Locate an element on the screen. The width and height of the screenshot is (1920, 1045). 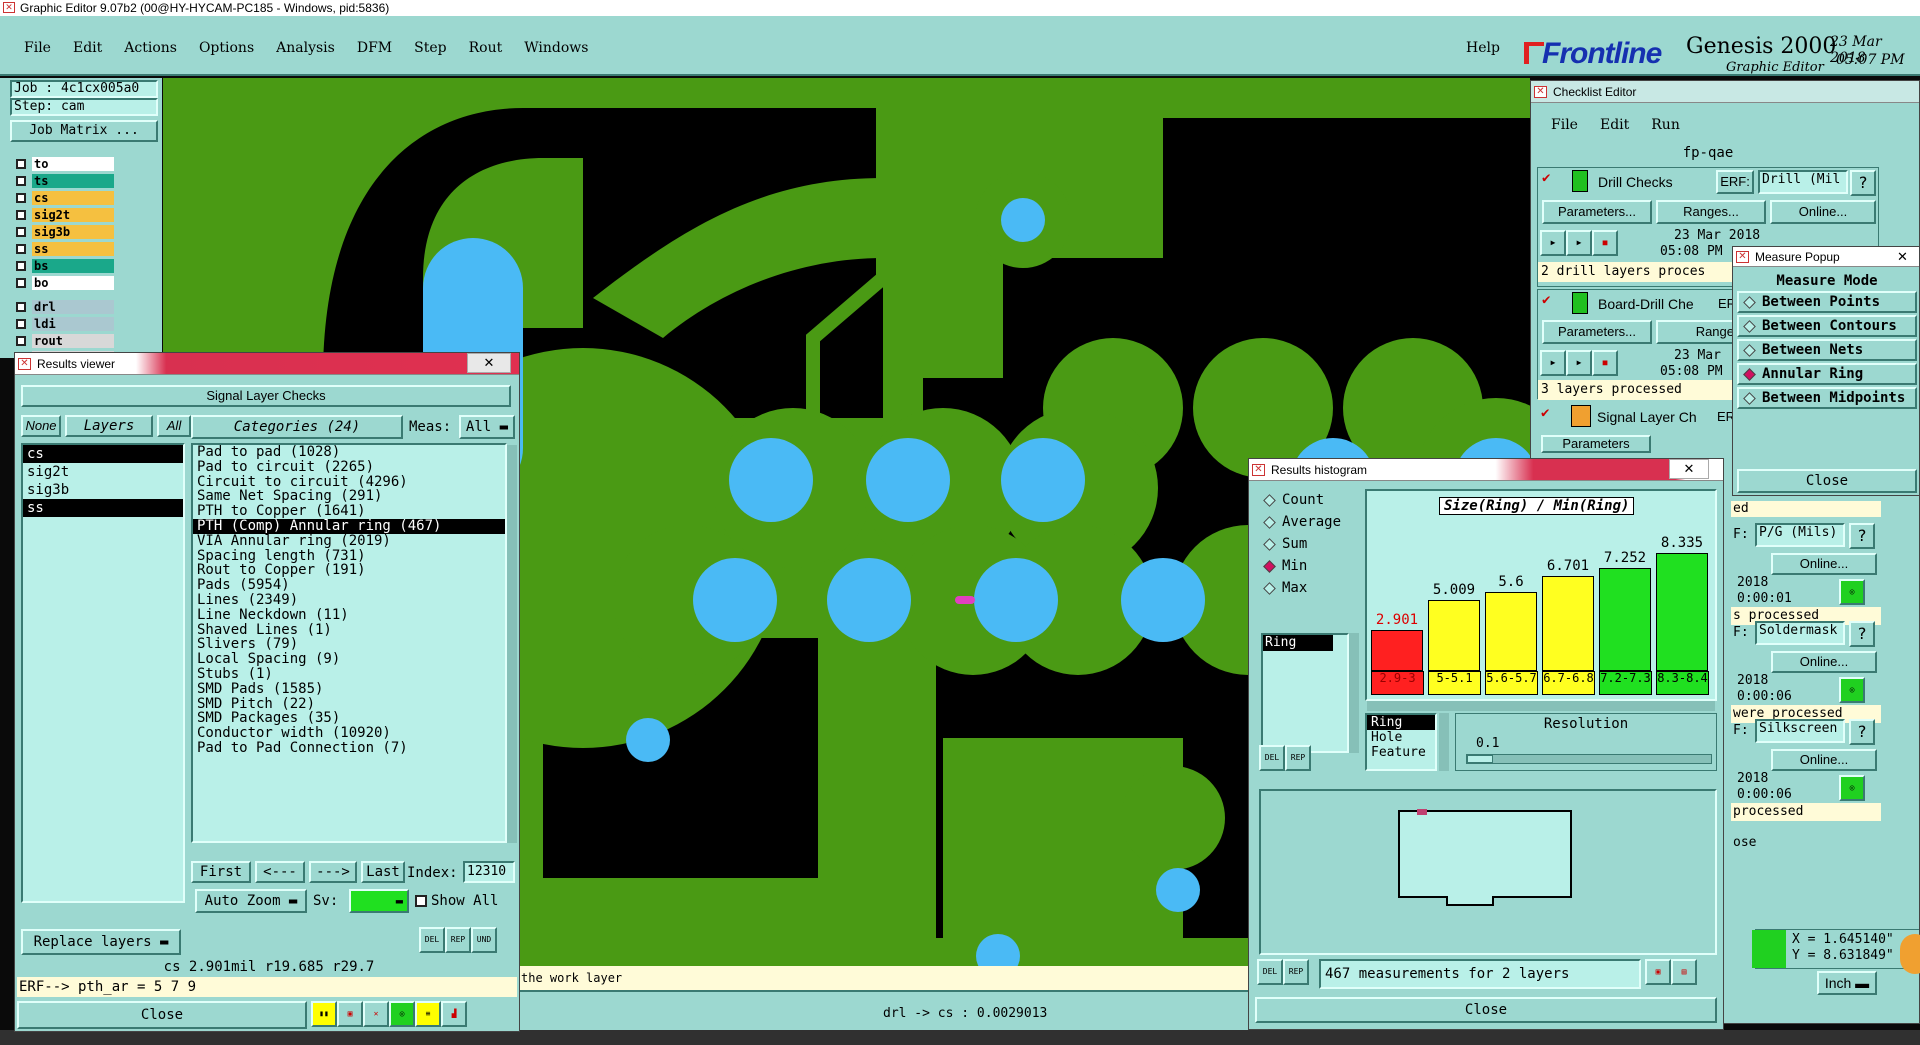
run-icon: ▶ is located at coordinates (1553, 243).